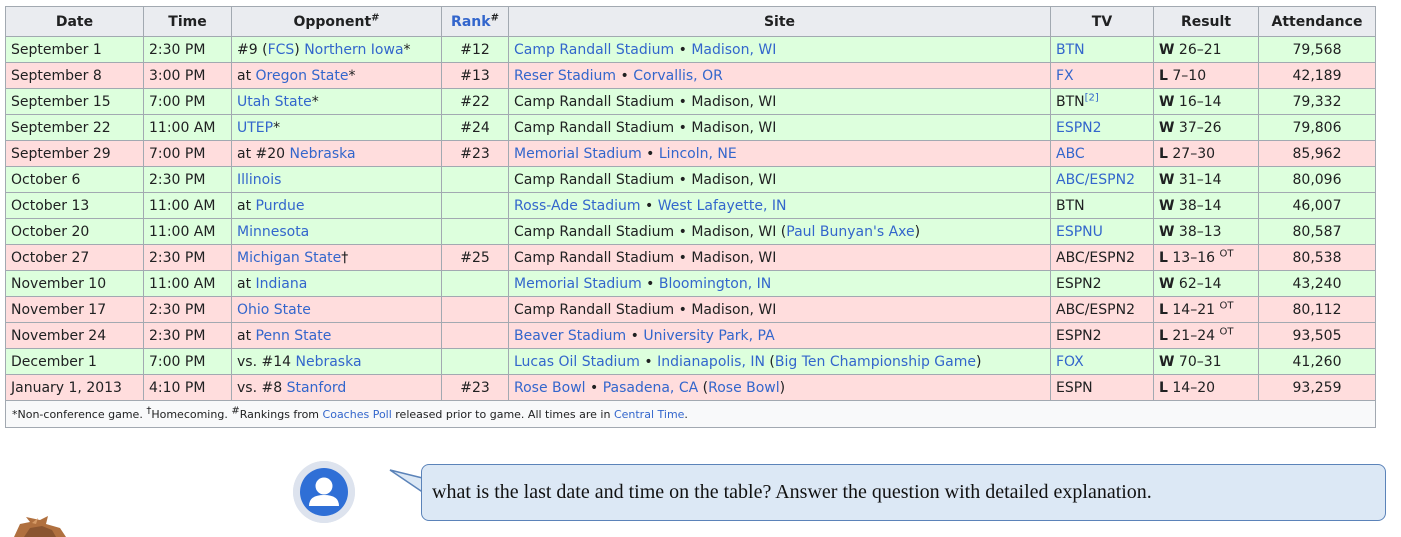 The height and width of the screenshot is (537, 1401). Describe the element at coordinates (274, 310) in the screenshot. I see `opponent-link: Ohio State` at that location.